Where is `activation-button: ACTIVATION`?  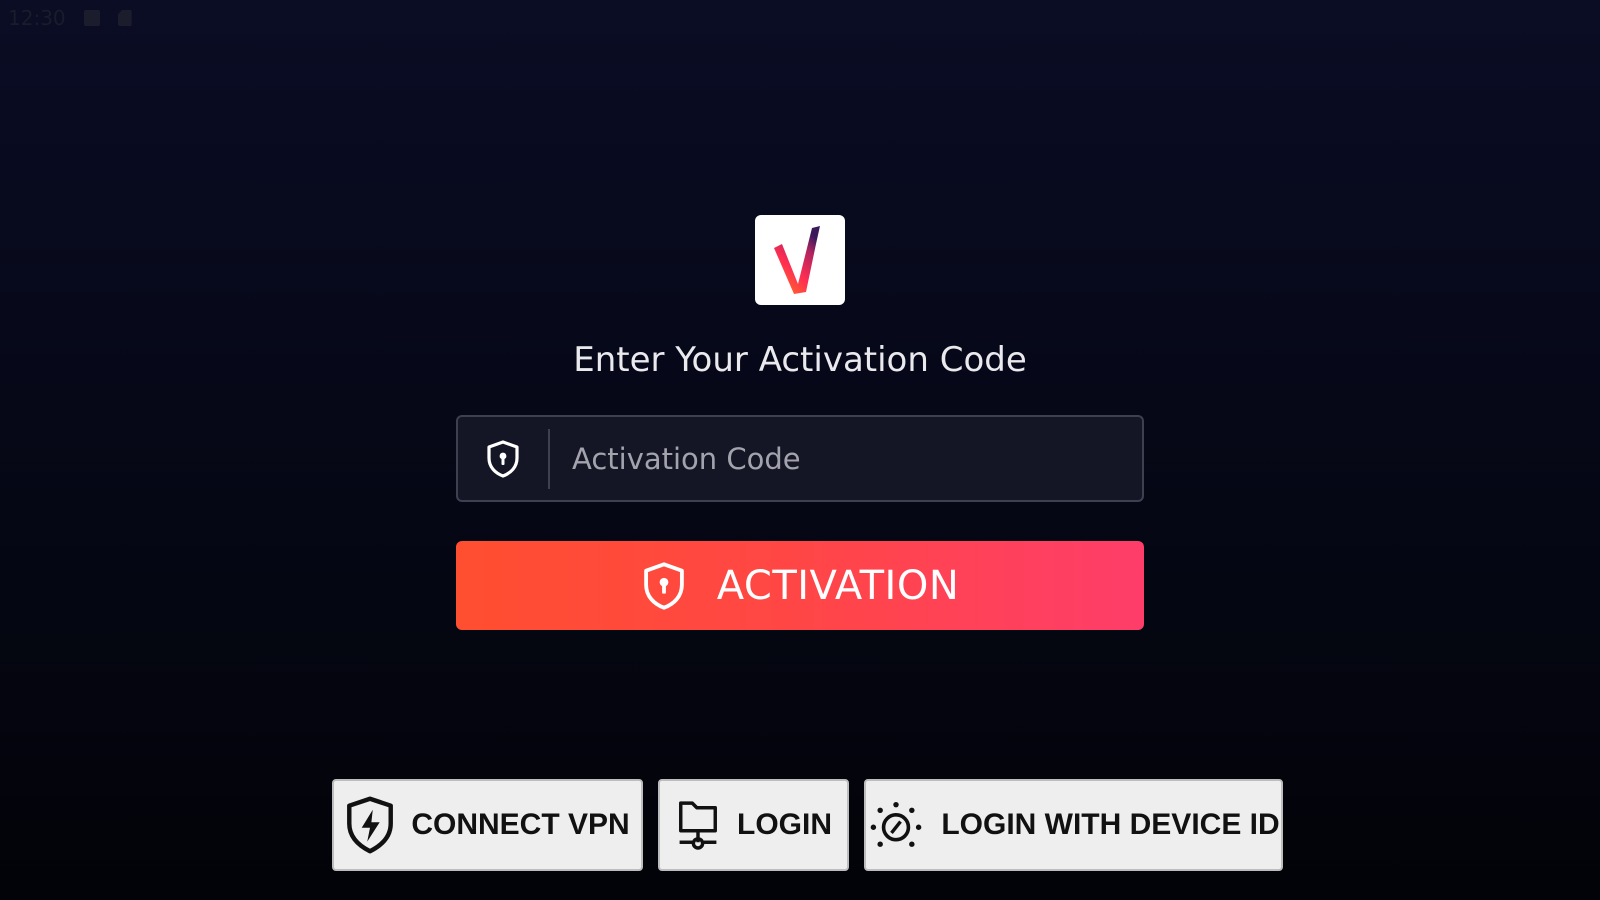
activation-button: ACTIVATION is located at coordinates (800, 585).